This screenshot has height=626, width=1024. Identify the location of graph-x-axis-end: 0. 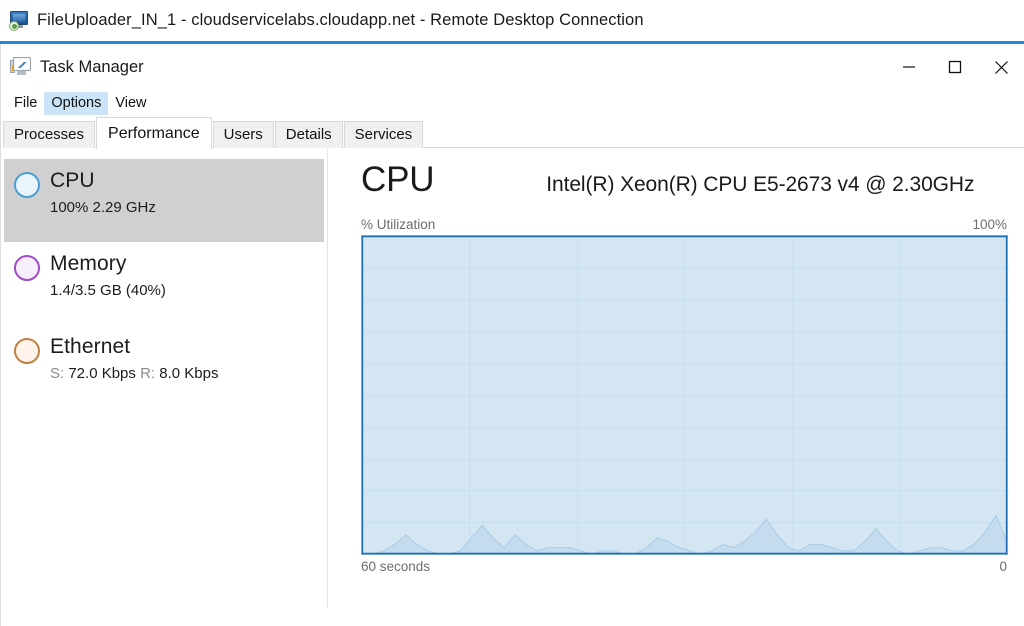
(1003, 566).